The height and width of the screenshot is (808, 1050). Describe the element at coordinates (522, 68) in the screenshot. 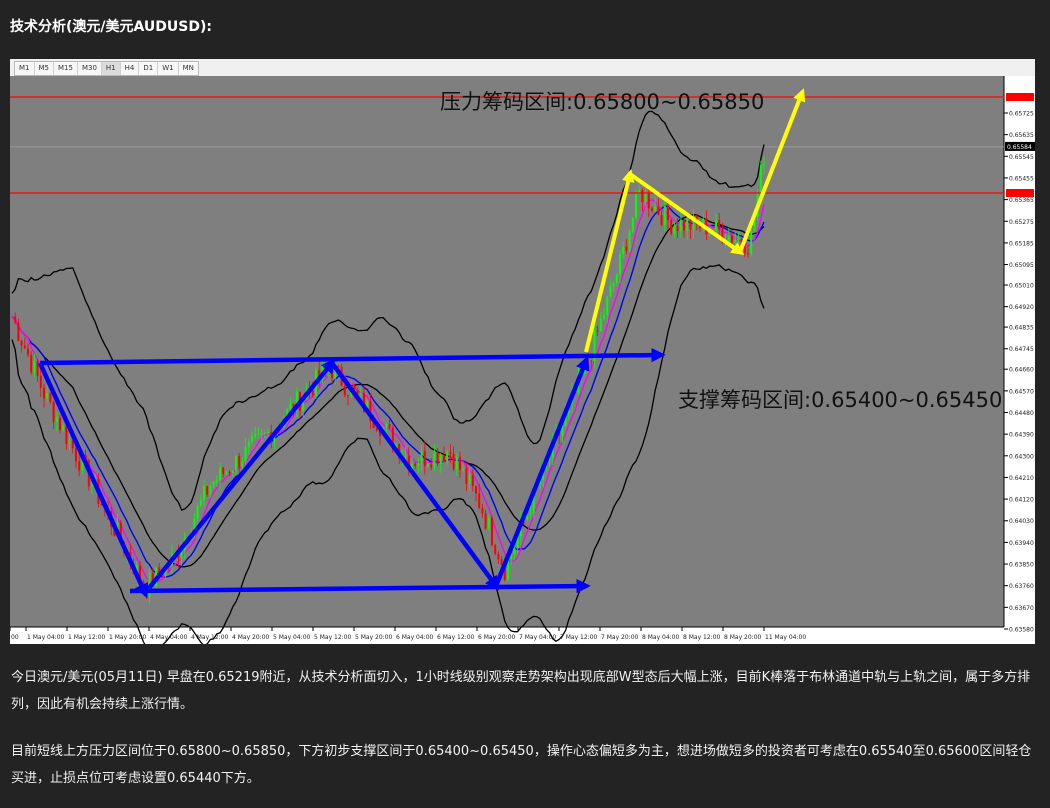

I see `timeframe-toolbar: M1 M5 M15 M30 H1 H4 D1 W1 MN` at that location.